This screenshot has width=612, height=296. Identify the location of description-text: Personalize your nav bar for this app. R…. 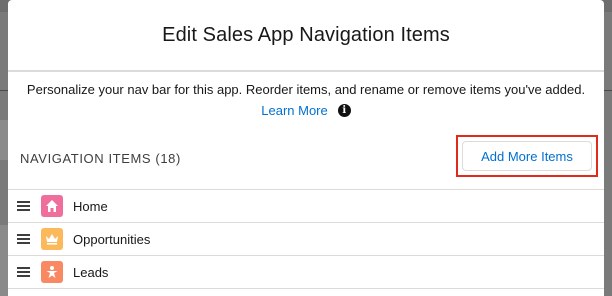
(306, 89).